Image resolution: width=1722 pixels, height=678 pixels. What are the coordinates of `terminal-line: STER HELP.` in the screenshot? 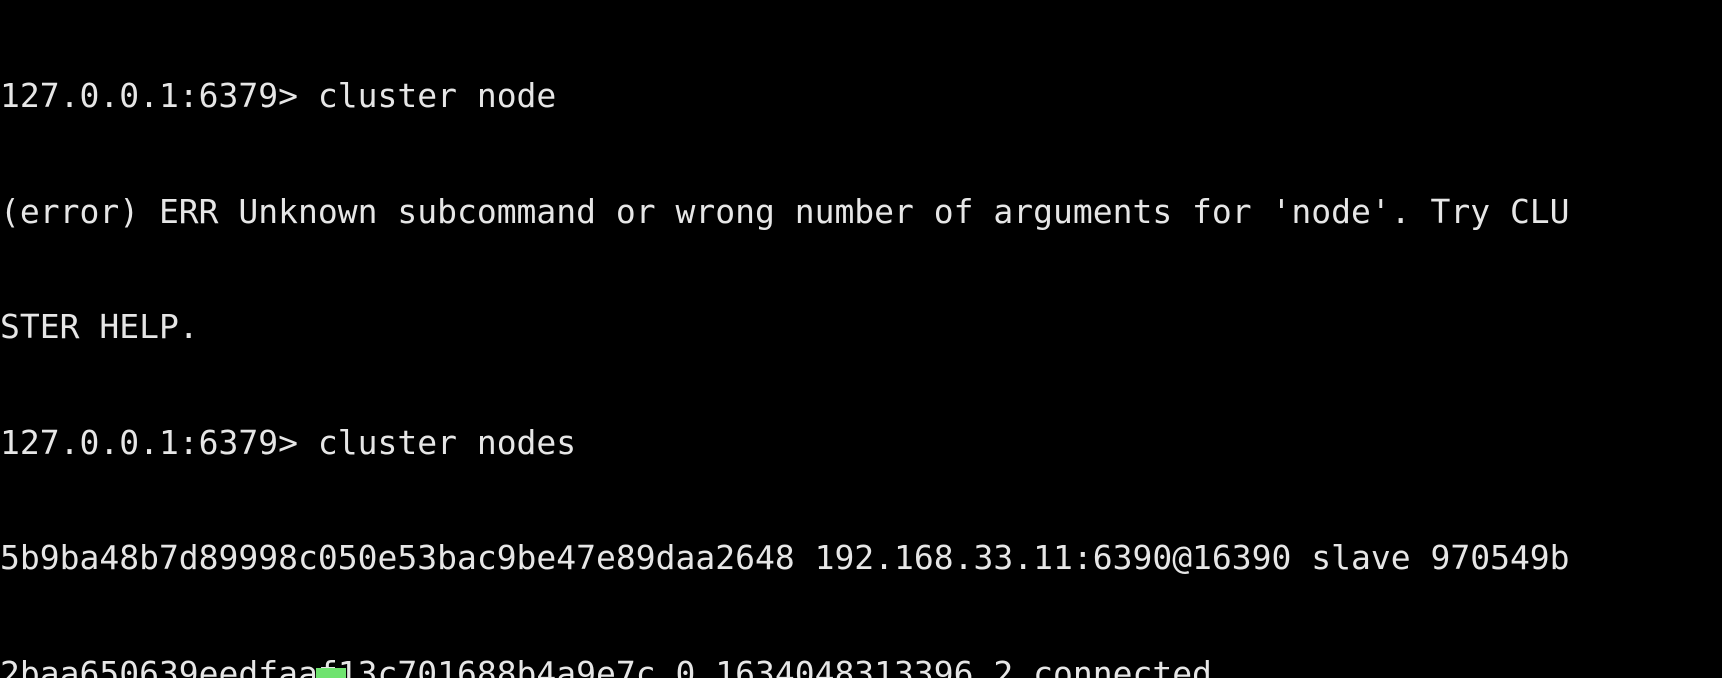 It's located at (99, 327).